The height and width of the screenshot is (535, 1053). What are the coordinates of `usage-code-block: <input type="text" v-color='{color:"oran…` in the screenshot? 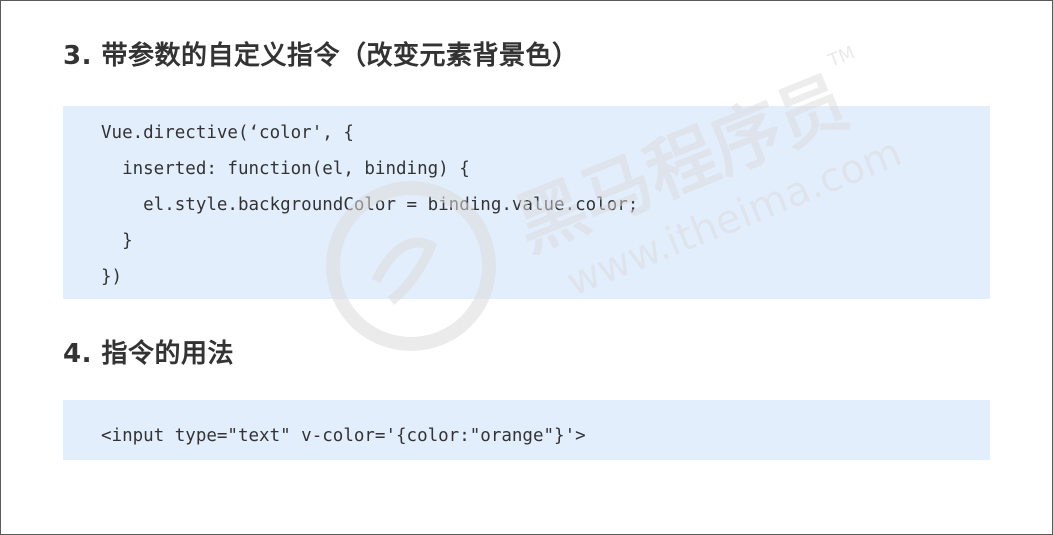 It's located at (526, 430).